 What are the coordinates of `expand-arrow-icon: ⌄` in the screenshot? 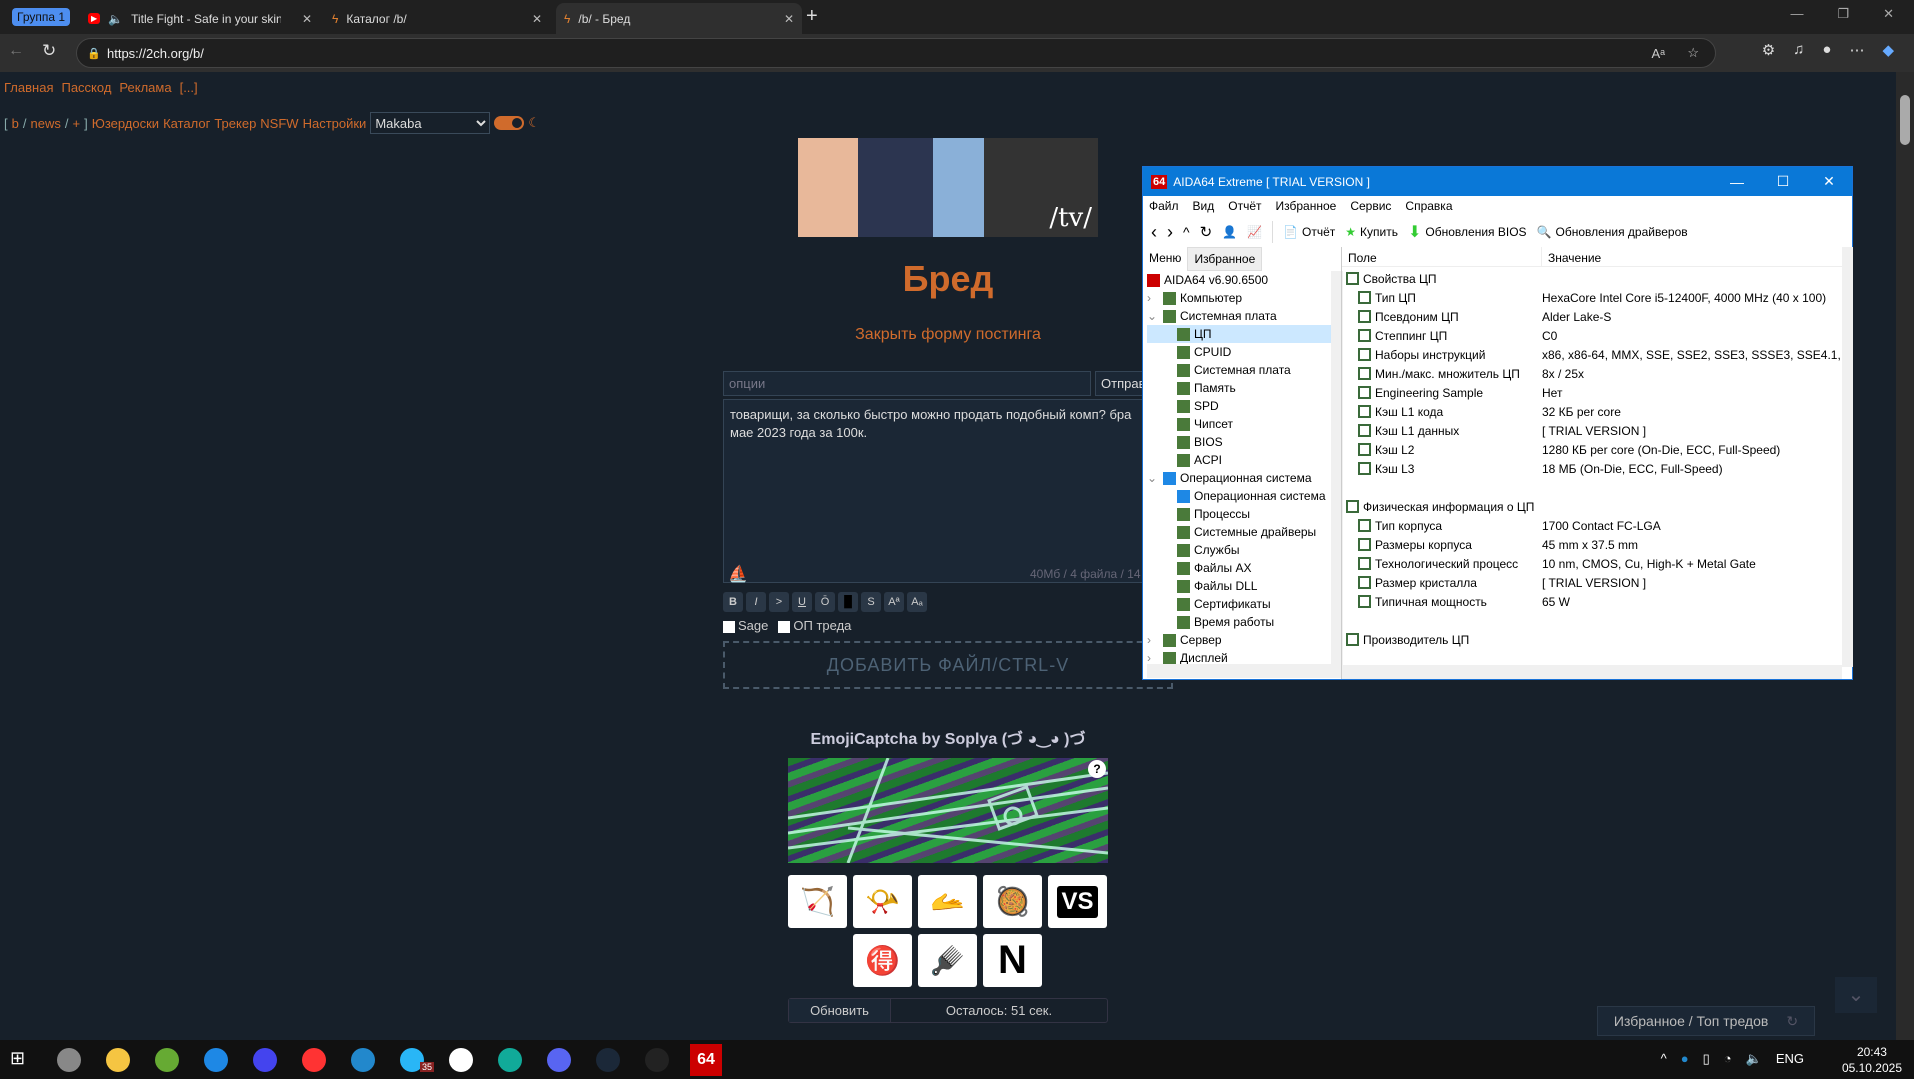 It's located at (1153, 316).